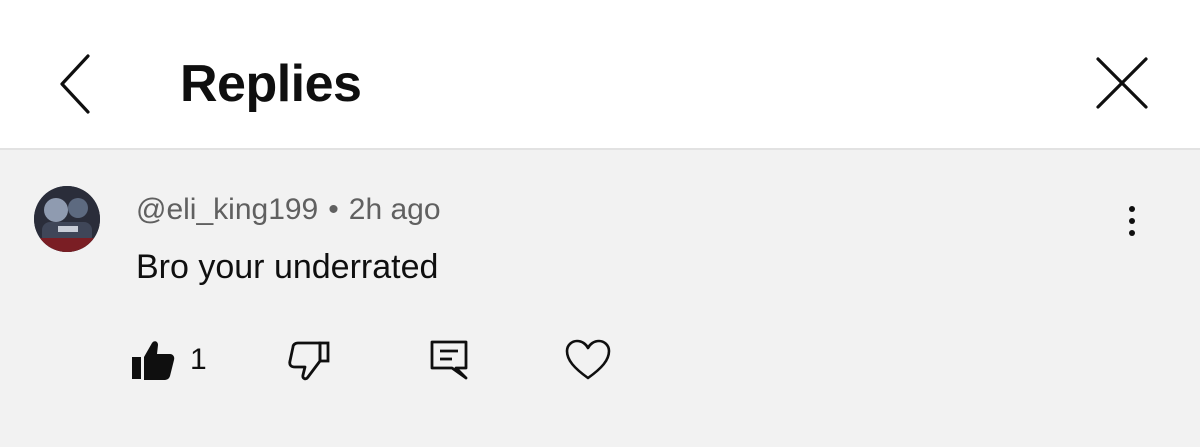 The height and width of the screenshot is (447, 1200). I want to click on comment-text: Bro your underrated, so click(287, 267).